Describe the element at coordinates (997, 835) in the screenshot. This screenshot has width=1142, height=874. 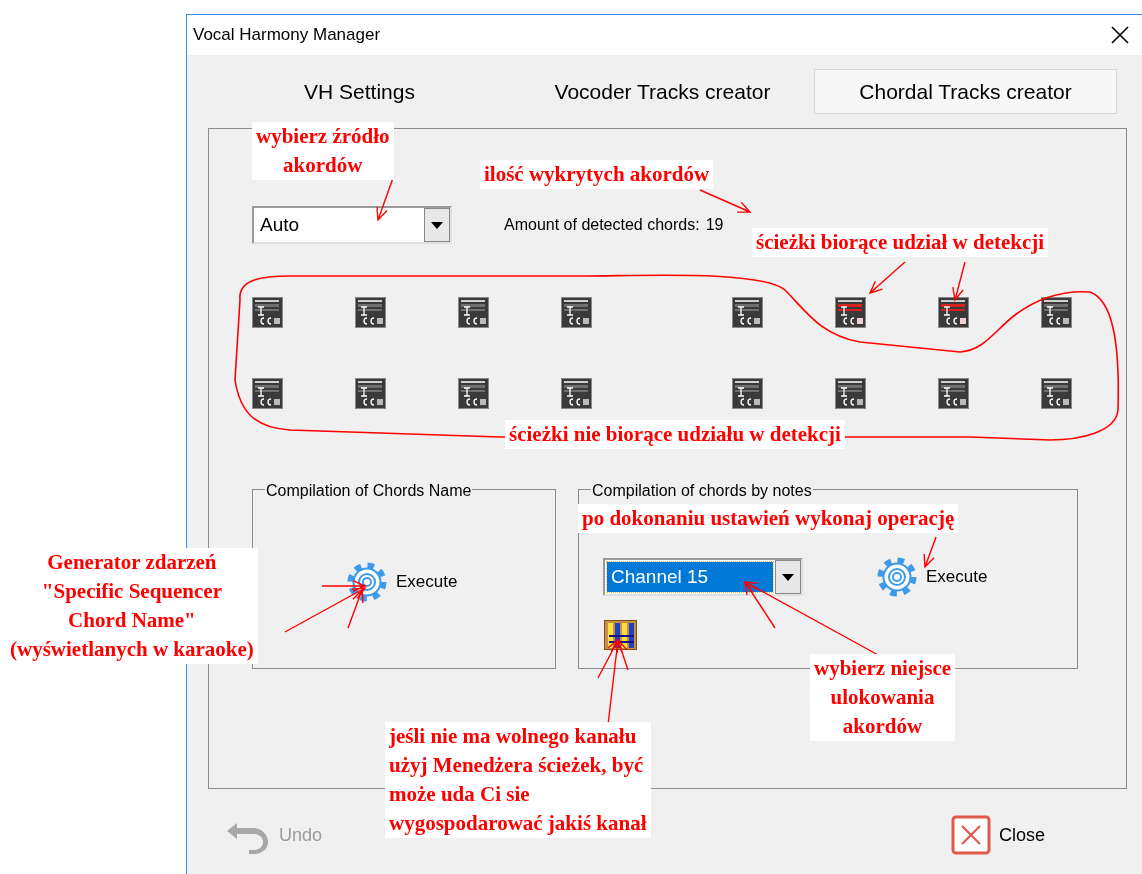
I see `close-button: Close` at that location.